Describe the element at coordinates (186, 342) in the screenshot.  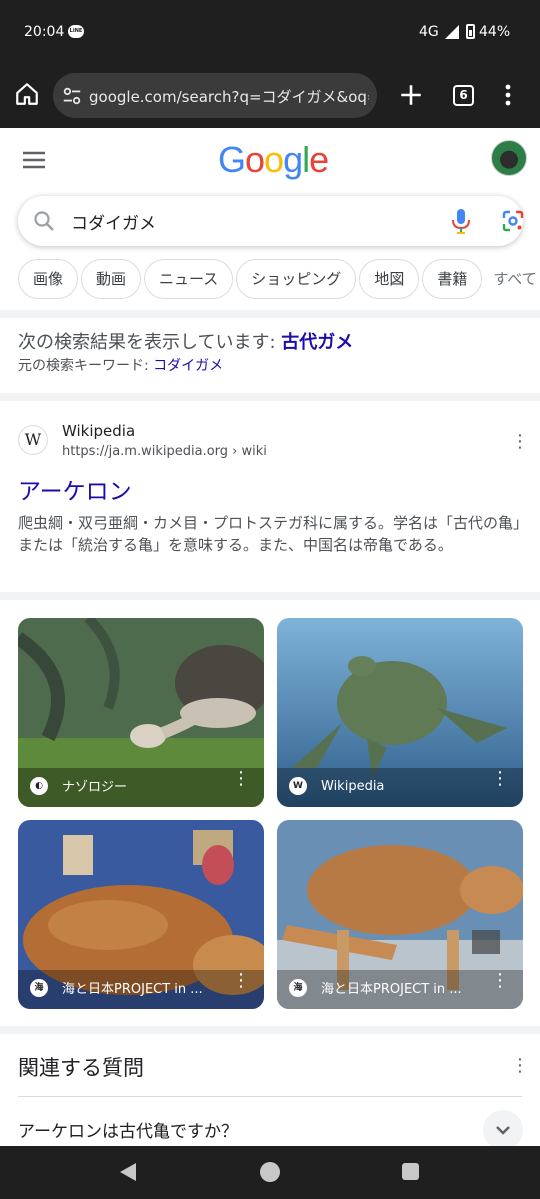
I see `showing-results-for: 次の検索結果を表示しています: 古代ガメ` at that location.